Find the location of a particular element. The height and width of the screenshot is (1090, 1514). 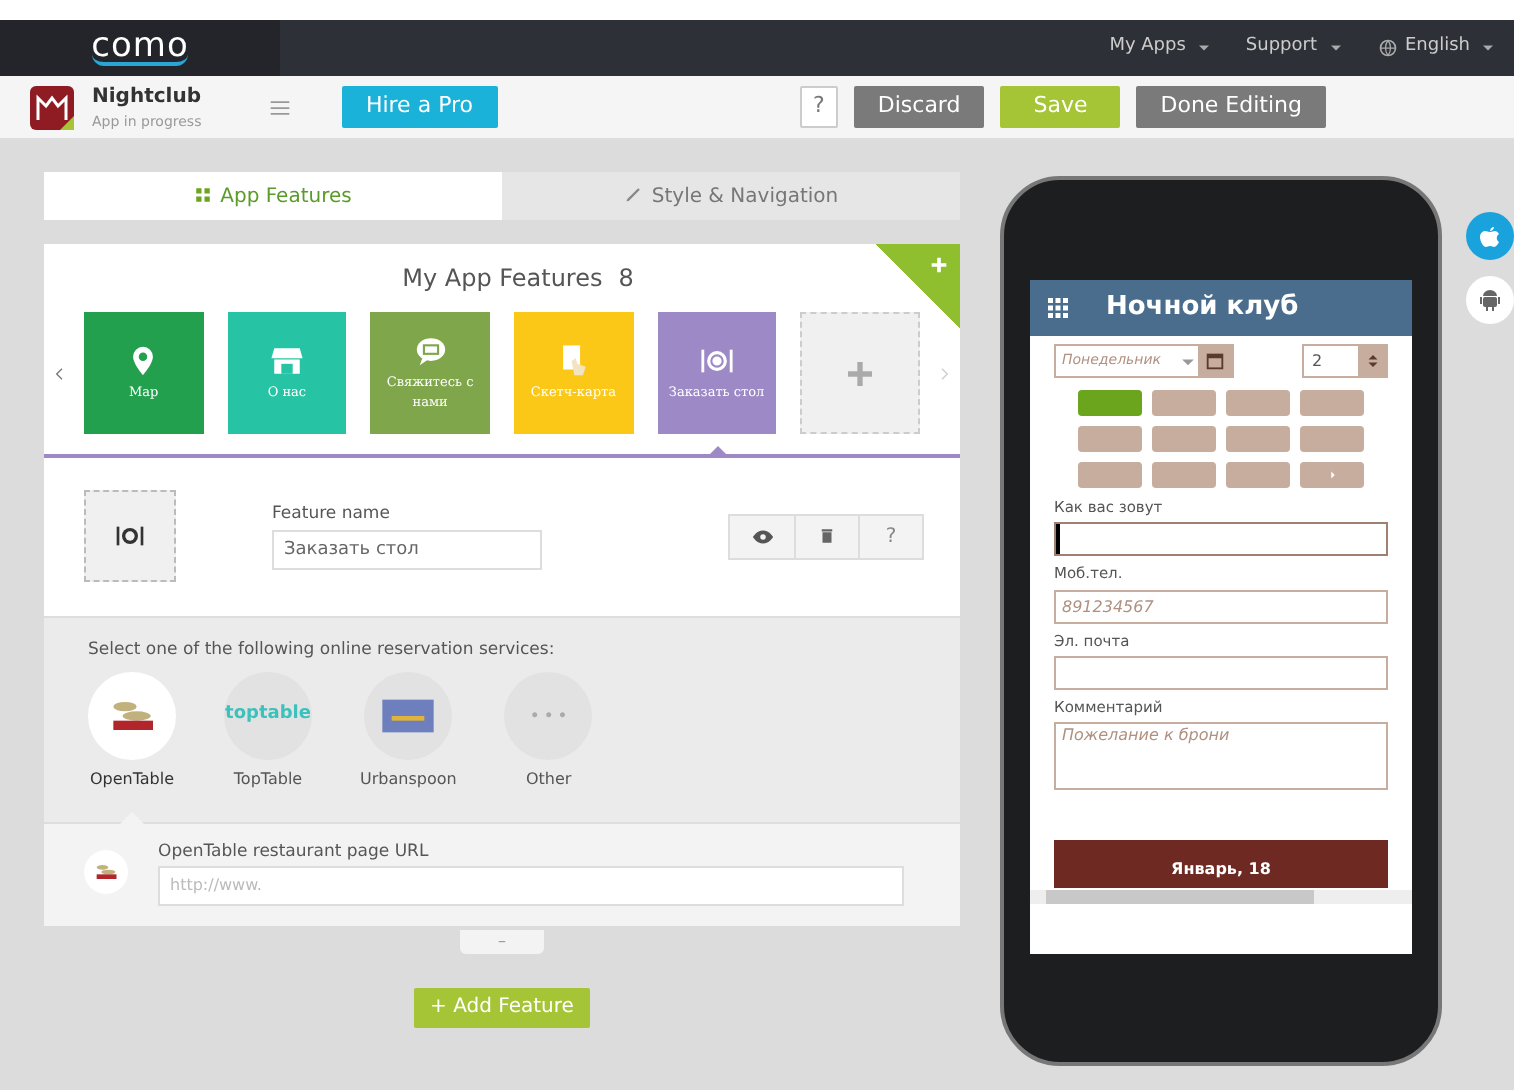

guests-stepper: 2 is located at coordinates (1345, 361).